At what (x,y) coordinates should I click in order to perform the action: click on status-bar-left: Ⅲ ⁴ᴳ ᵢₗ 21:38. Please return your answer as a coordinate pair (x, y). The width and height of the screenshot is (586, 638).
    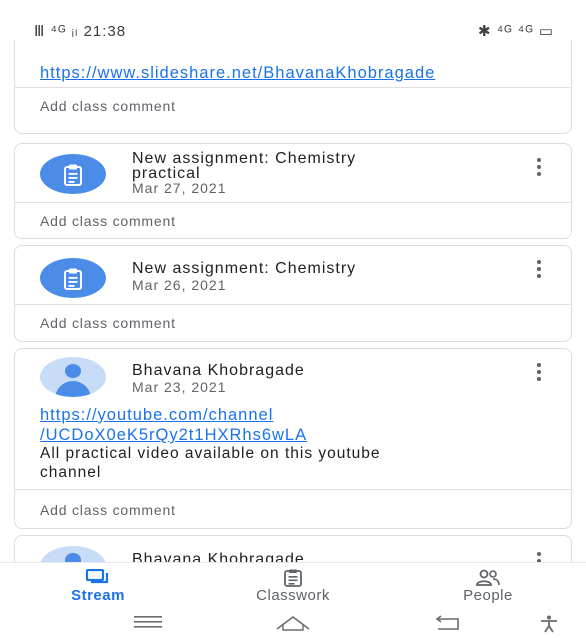
    Looking at the image, I should click on (80, 31).